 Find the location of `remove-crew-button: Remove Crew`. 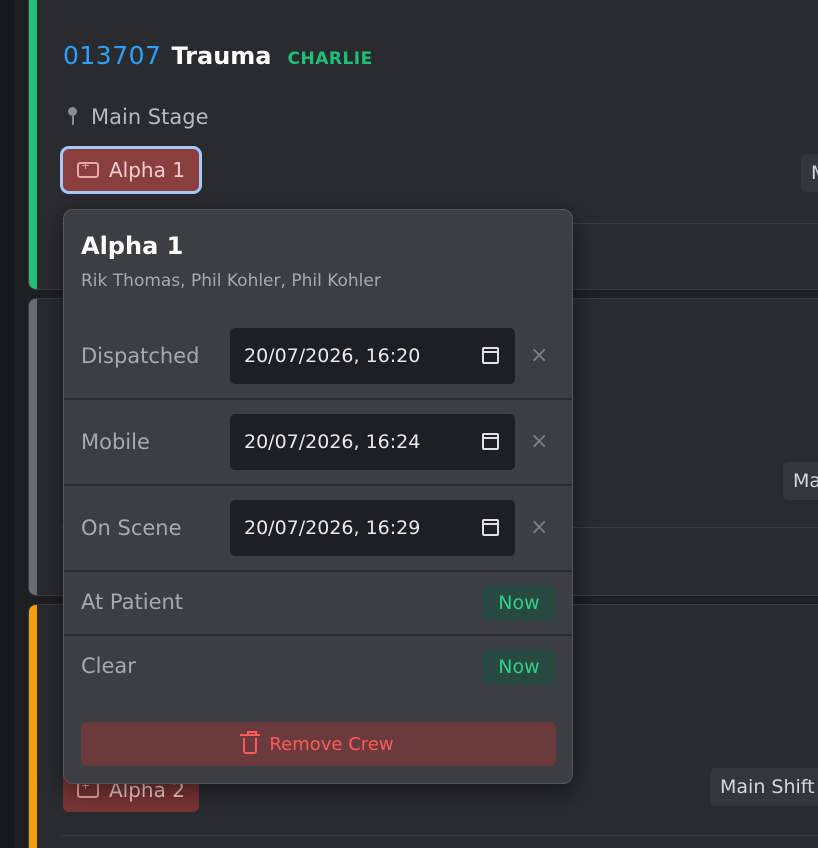

remove-crew-button: Remove Crew is located at coordinates (318, 744).